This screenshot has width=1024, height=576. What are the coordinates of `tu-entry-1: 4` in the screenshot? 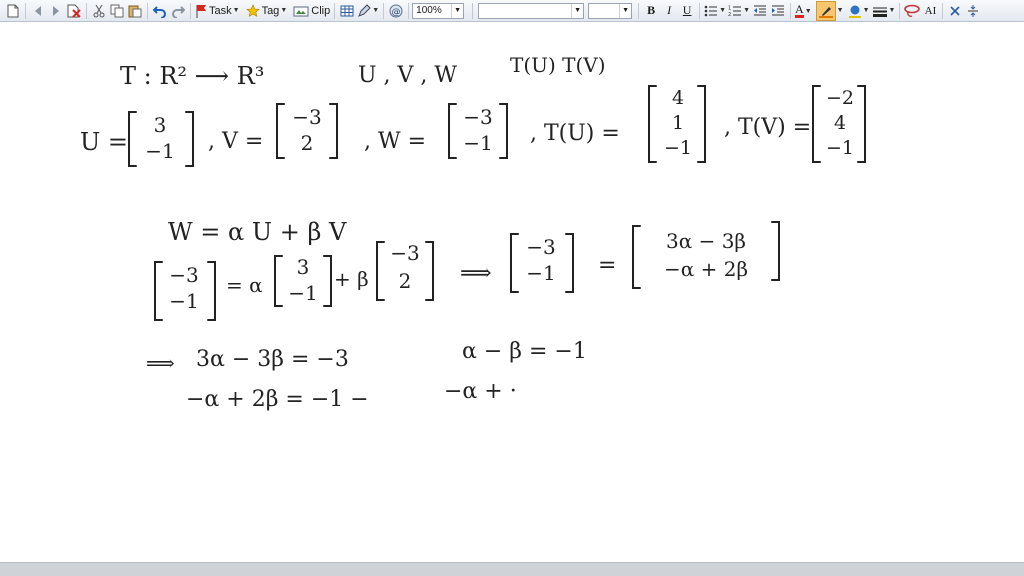 It's located at (678, 98).